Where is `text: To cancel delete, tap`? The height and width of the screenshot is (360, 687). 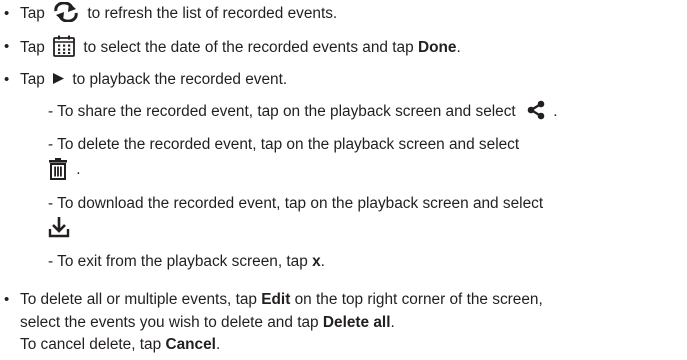 text: To cancel delete, tap is located at coordinates (91, 344).